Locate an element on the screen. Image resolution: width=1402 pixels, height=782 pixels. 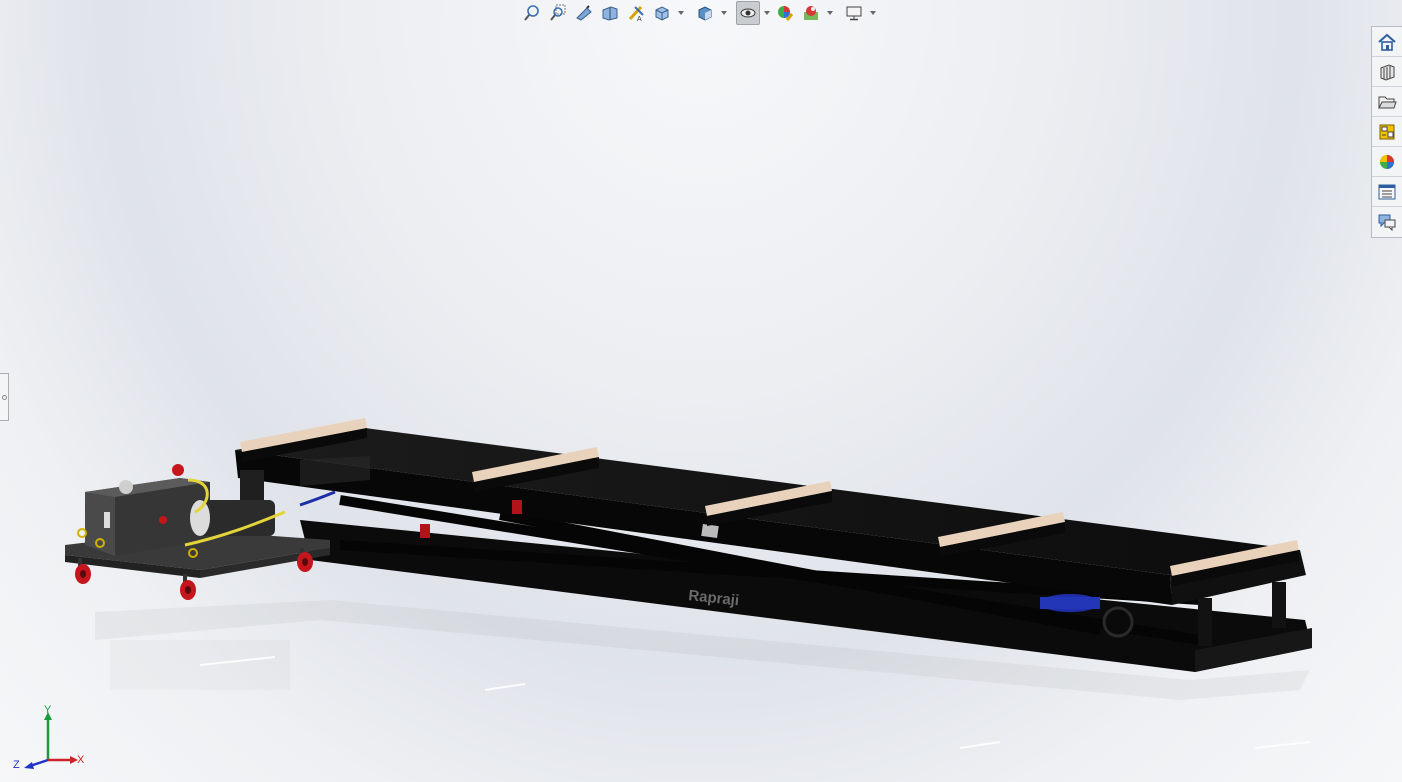
zoom-to-area-button is located at coordinates (558, 13).